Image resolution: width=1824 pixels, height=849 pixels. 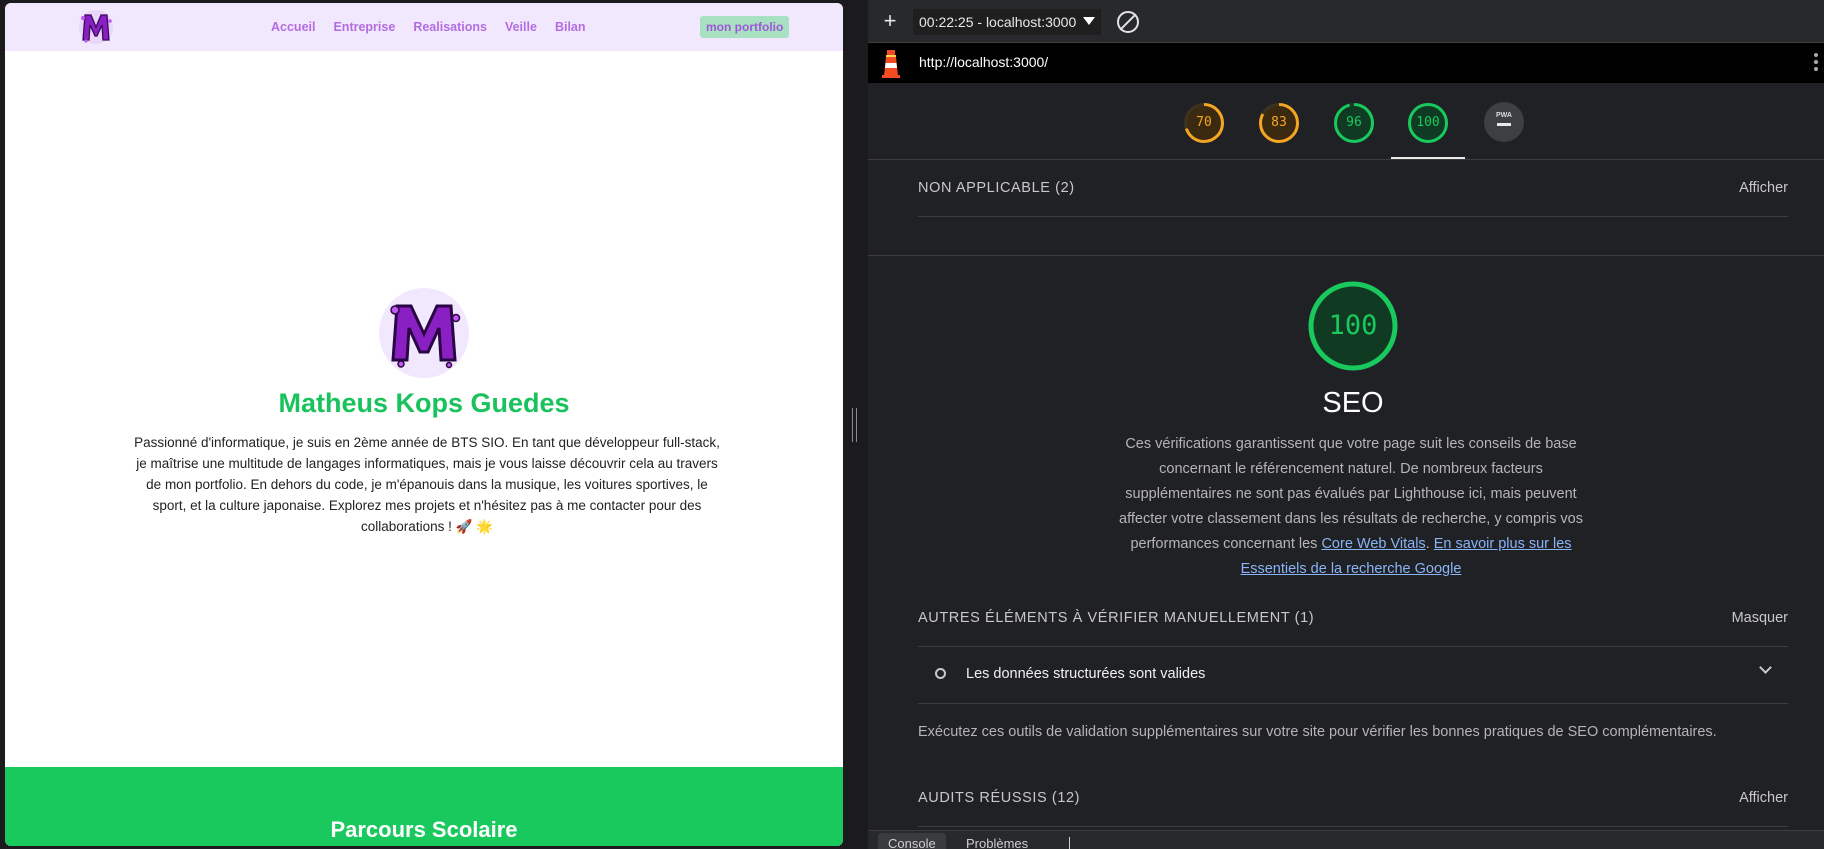 I want to click on passed-audits-title: AUDITS RÉUSSIS (12), so click(x=999, y=798).